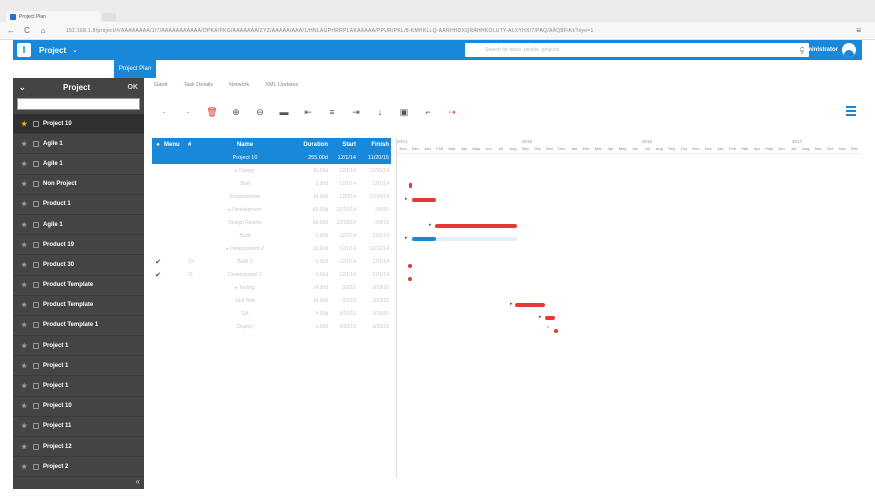  Describe the element at coordinates (52, 50) in the screenshot. I see `app-title: Project` at that location.